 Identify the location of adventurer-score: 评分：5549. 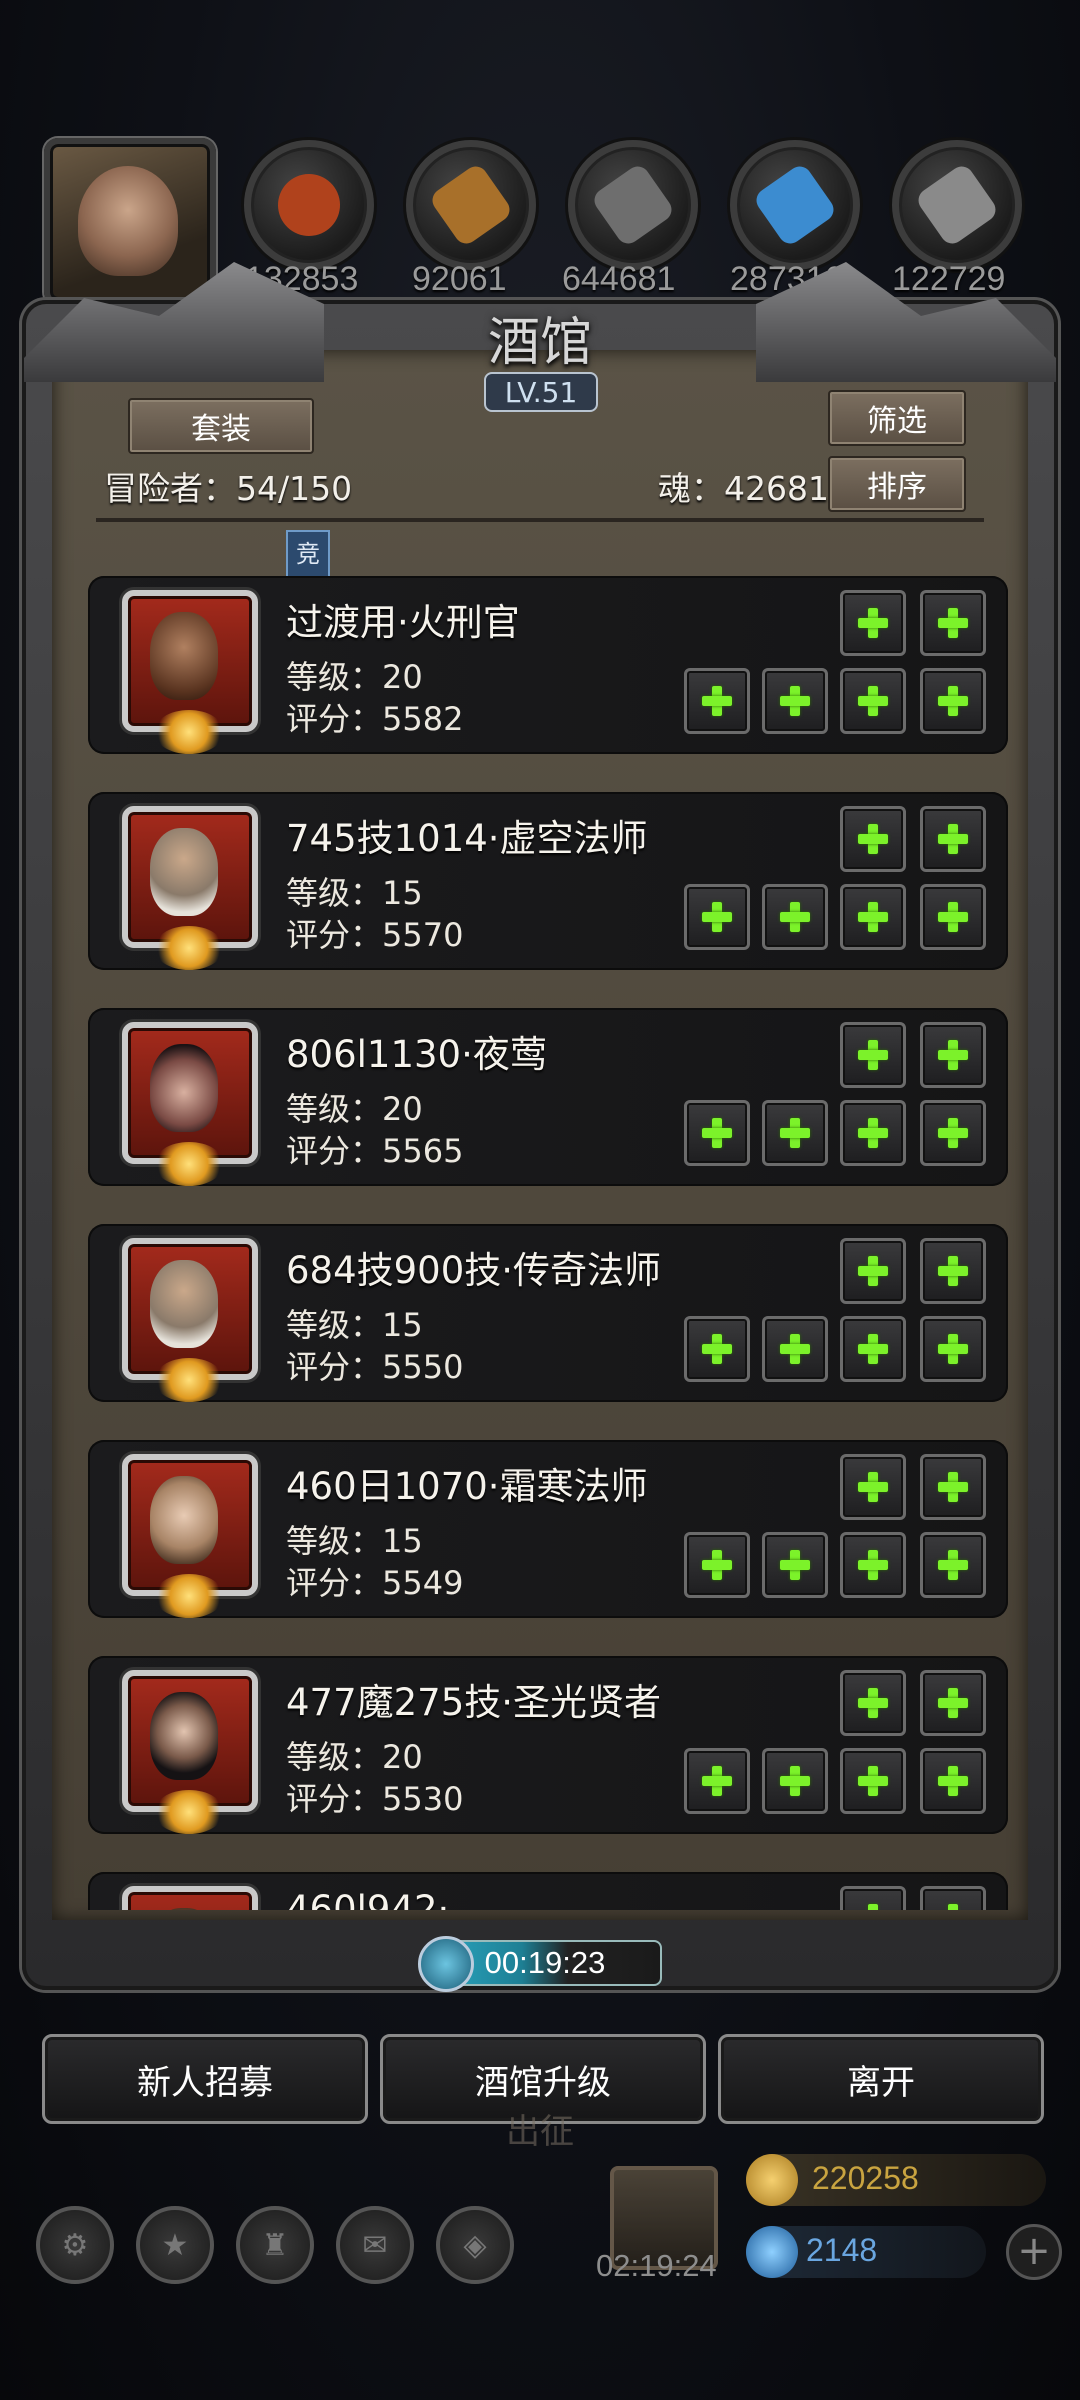
(375, 1583).